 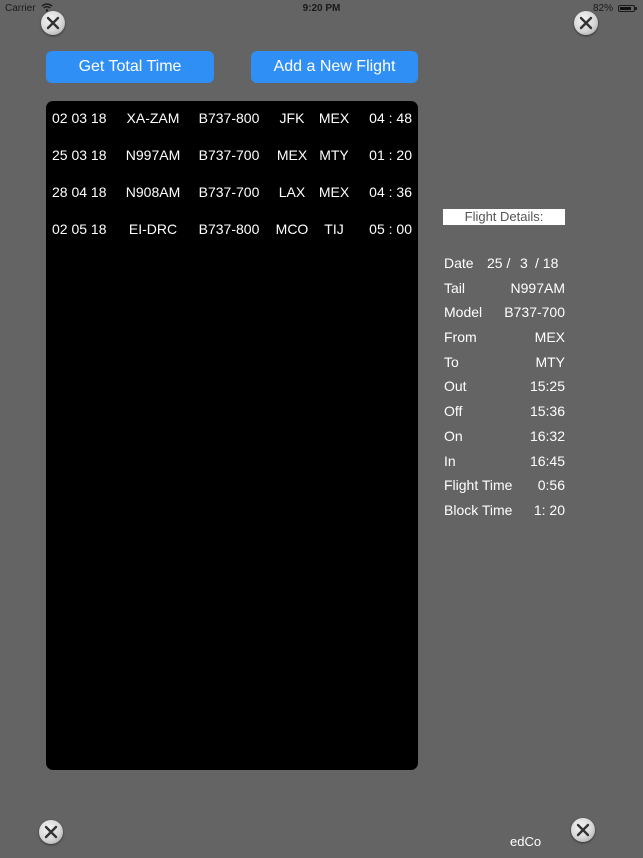 I want to click on flight-to: TIJ, so click(x=334, y=229).